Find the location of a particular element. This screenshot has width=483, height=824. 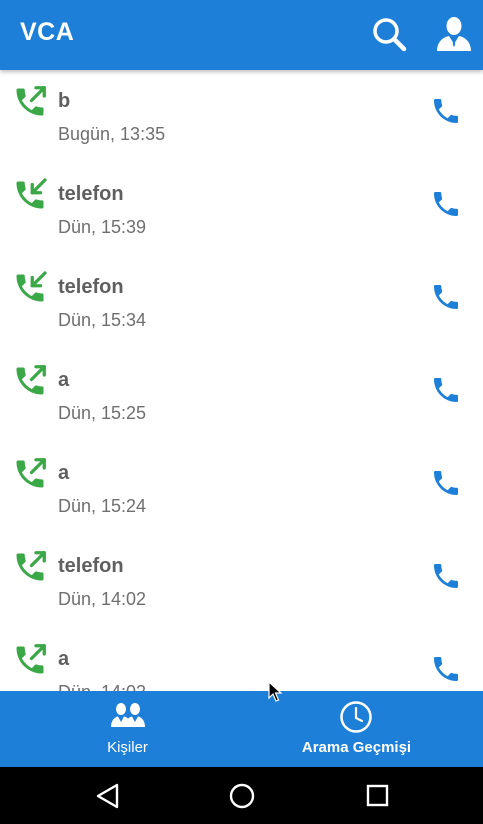

bottom-navigation: Kişiler Arama Geçmişi is located at coordinates (241, 729).